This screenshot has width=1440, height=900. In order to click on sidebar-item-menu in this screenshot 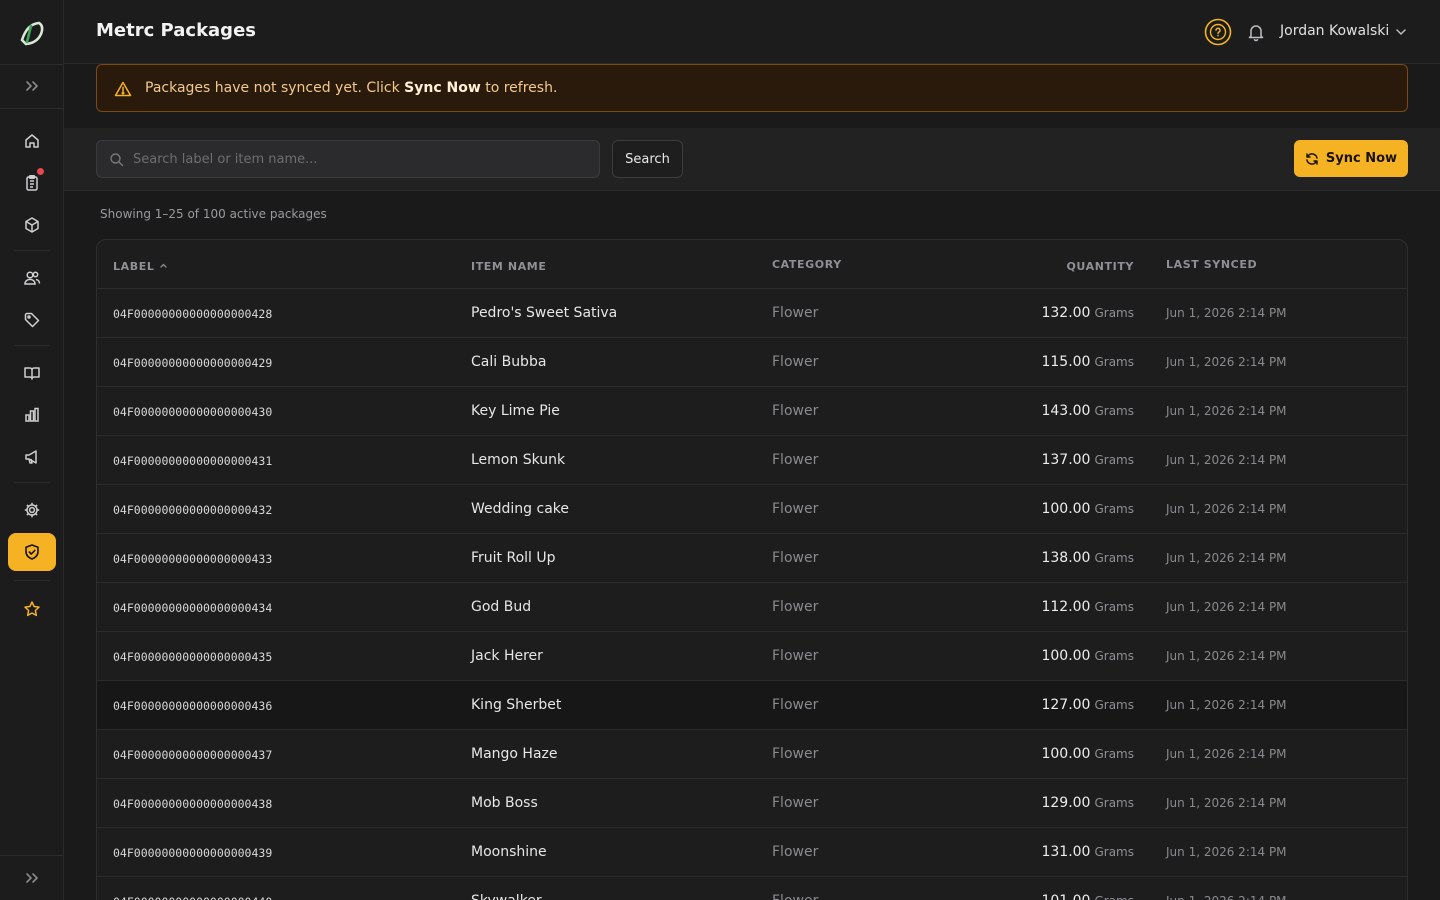, I will do `click(32, 373)`.